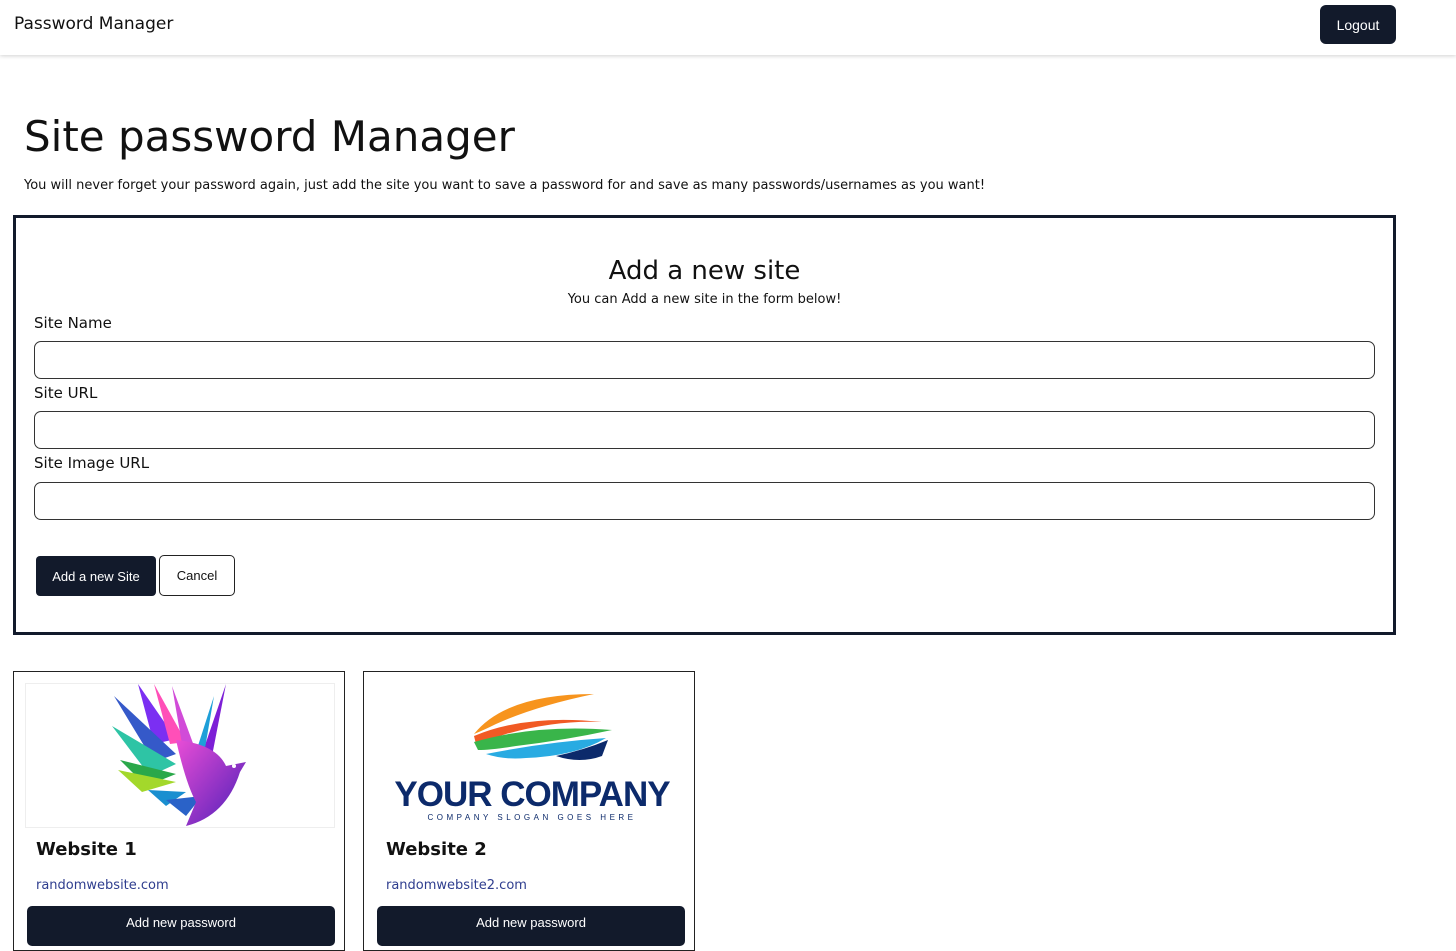 The width and height of the screenshot is (1456, 951). Describe the element at coordinates (436, 849) in the screenshot. I see `site-card-title: Website 2` at that location.